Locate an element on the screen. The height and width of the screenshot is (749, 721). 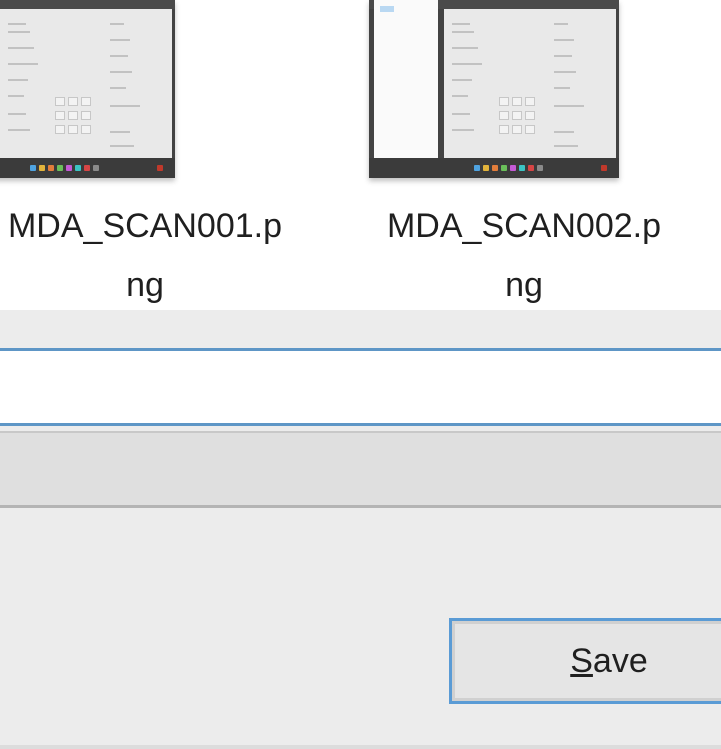
save-button: Save is located at coordinates (585, 661).